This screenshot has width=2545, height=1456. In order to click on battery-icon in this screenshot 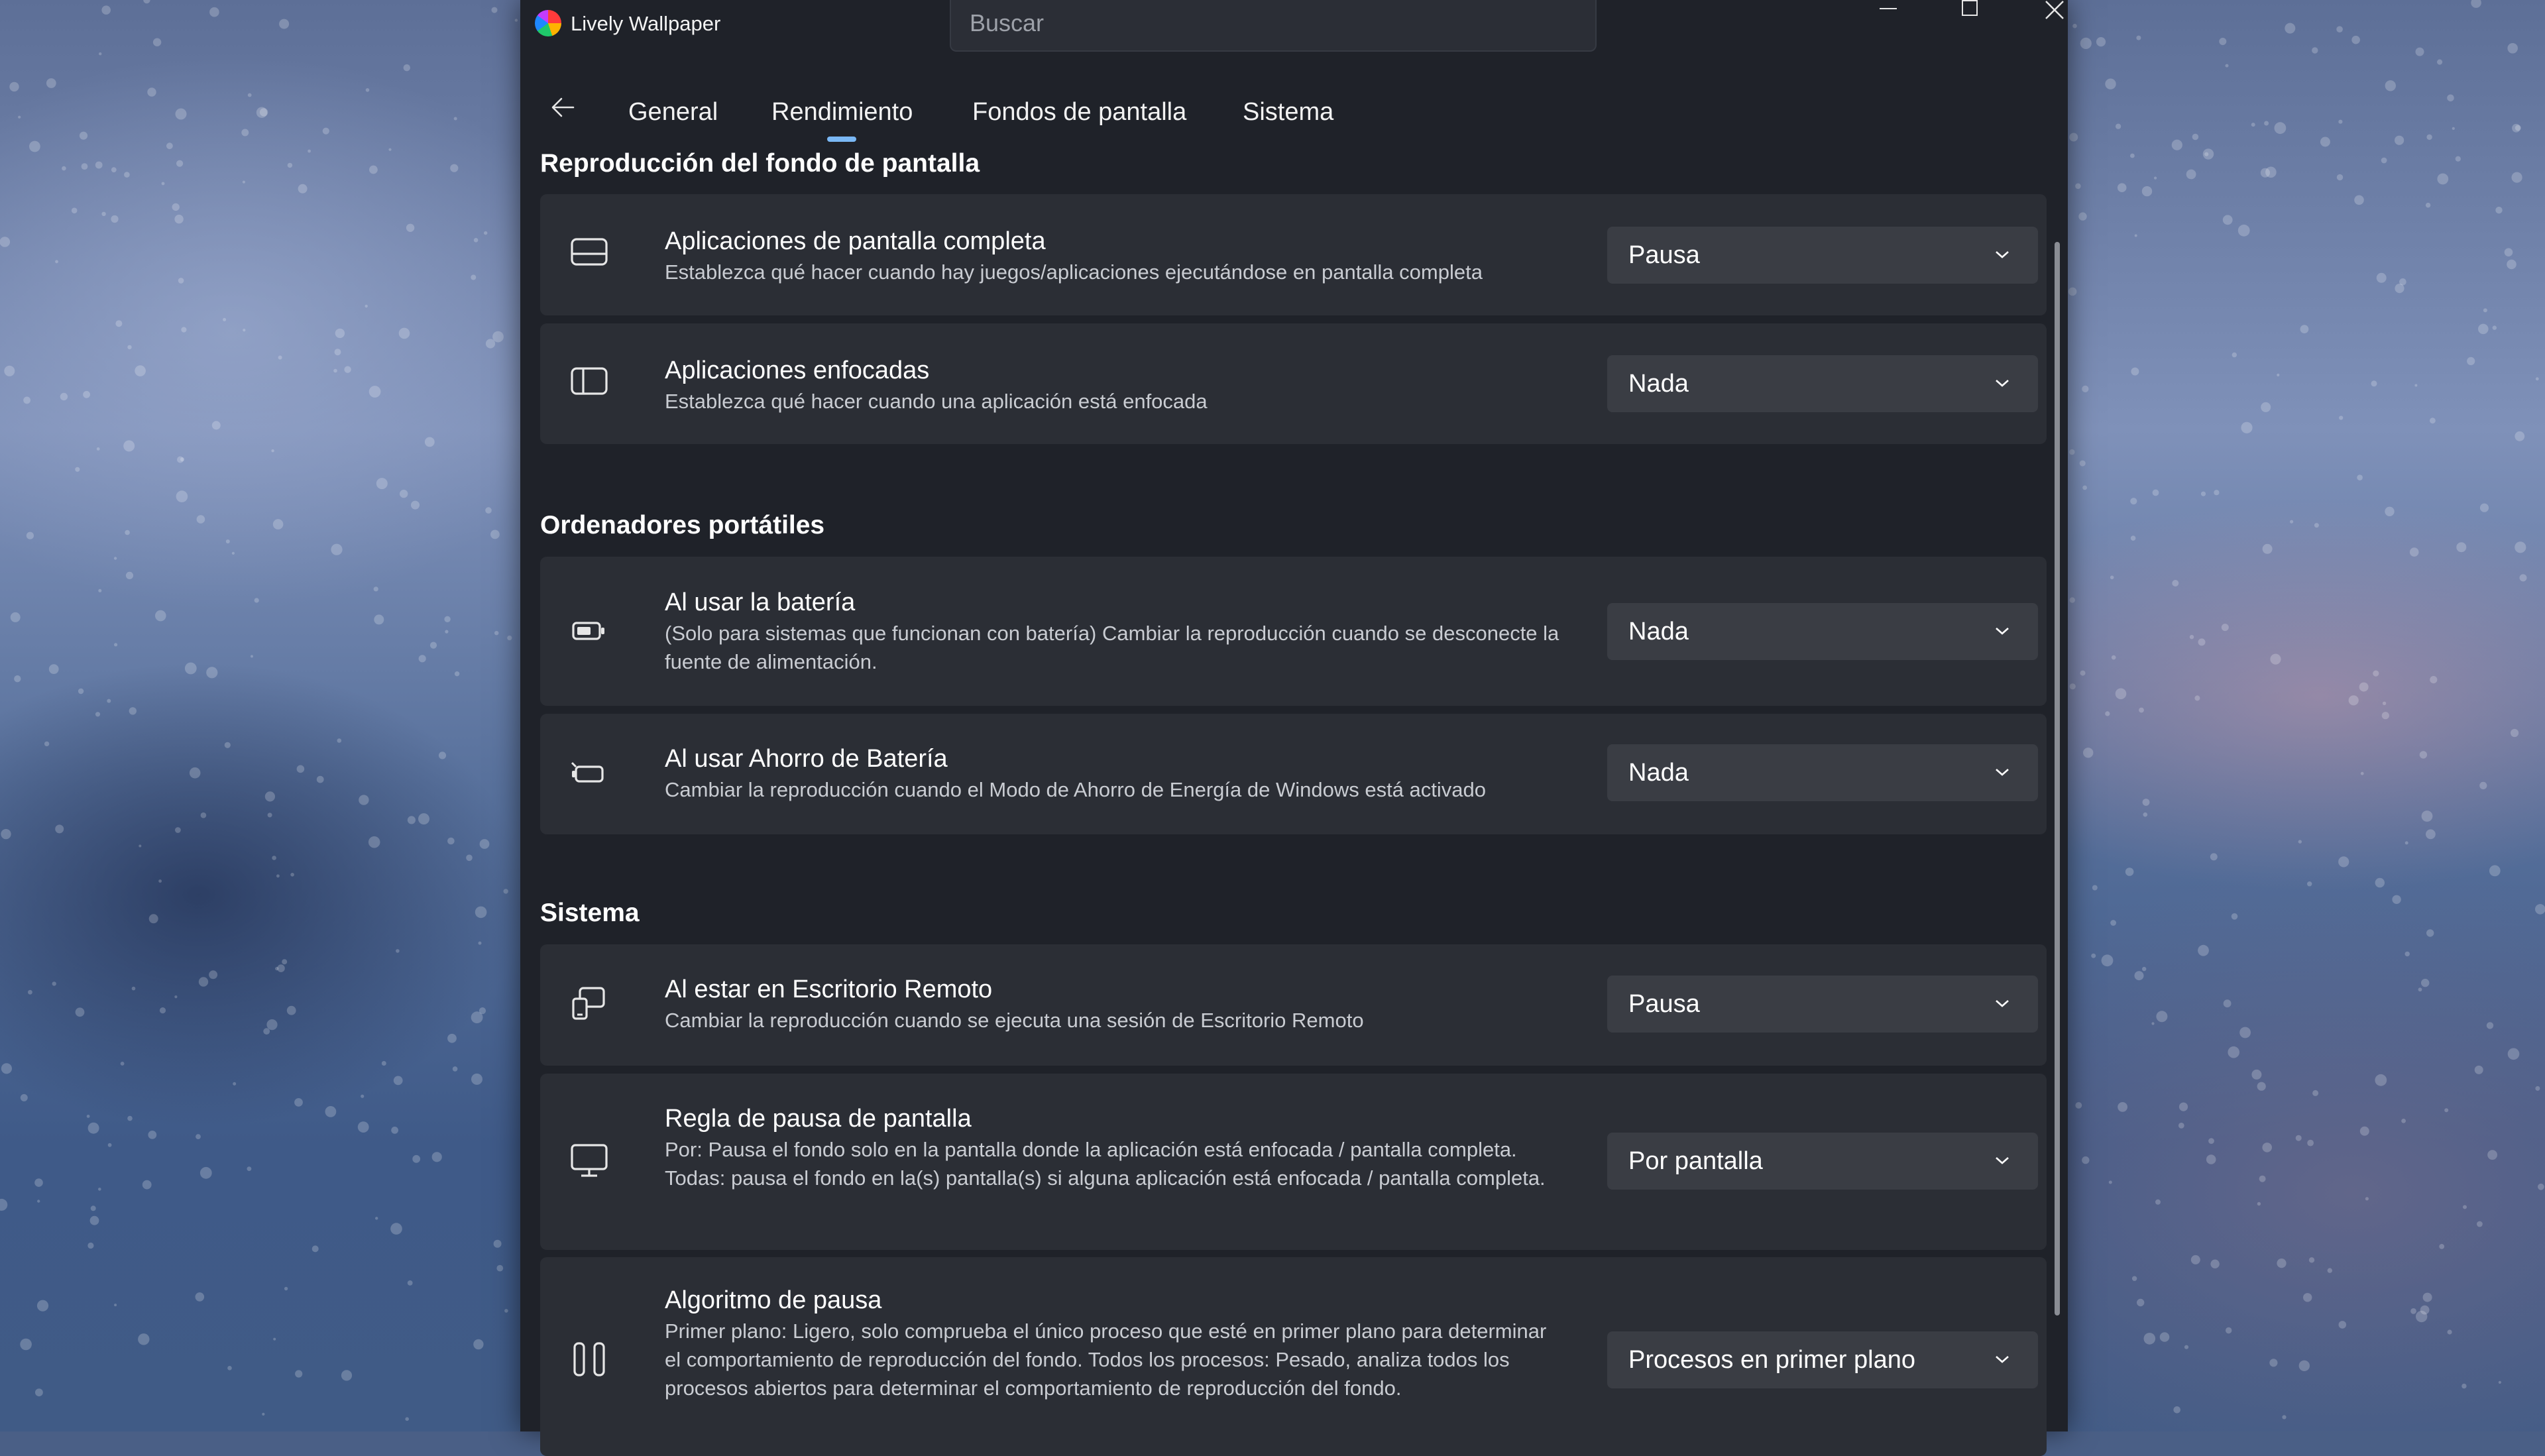, I will do `click(589, 631)`.